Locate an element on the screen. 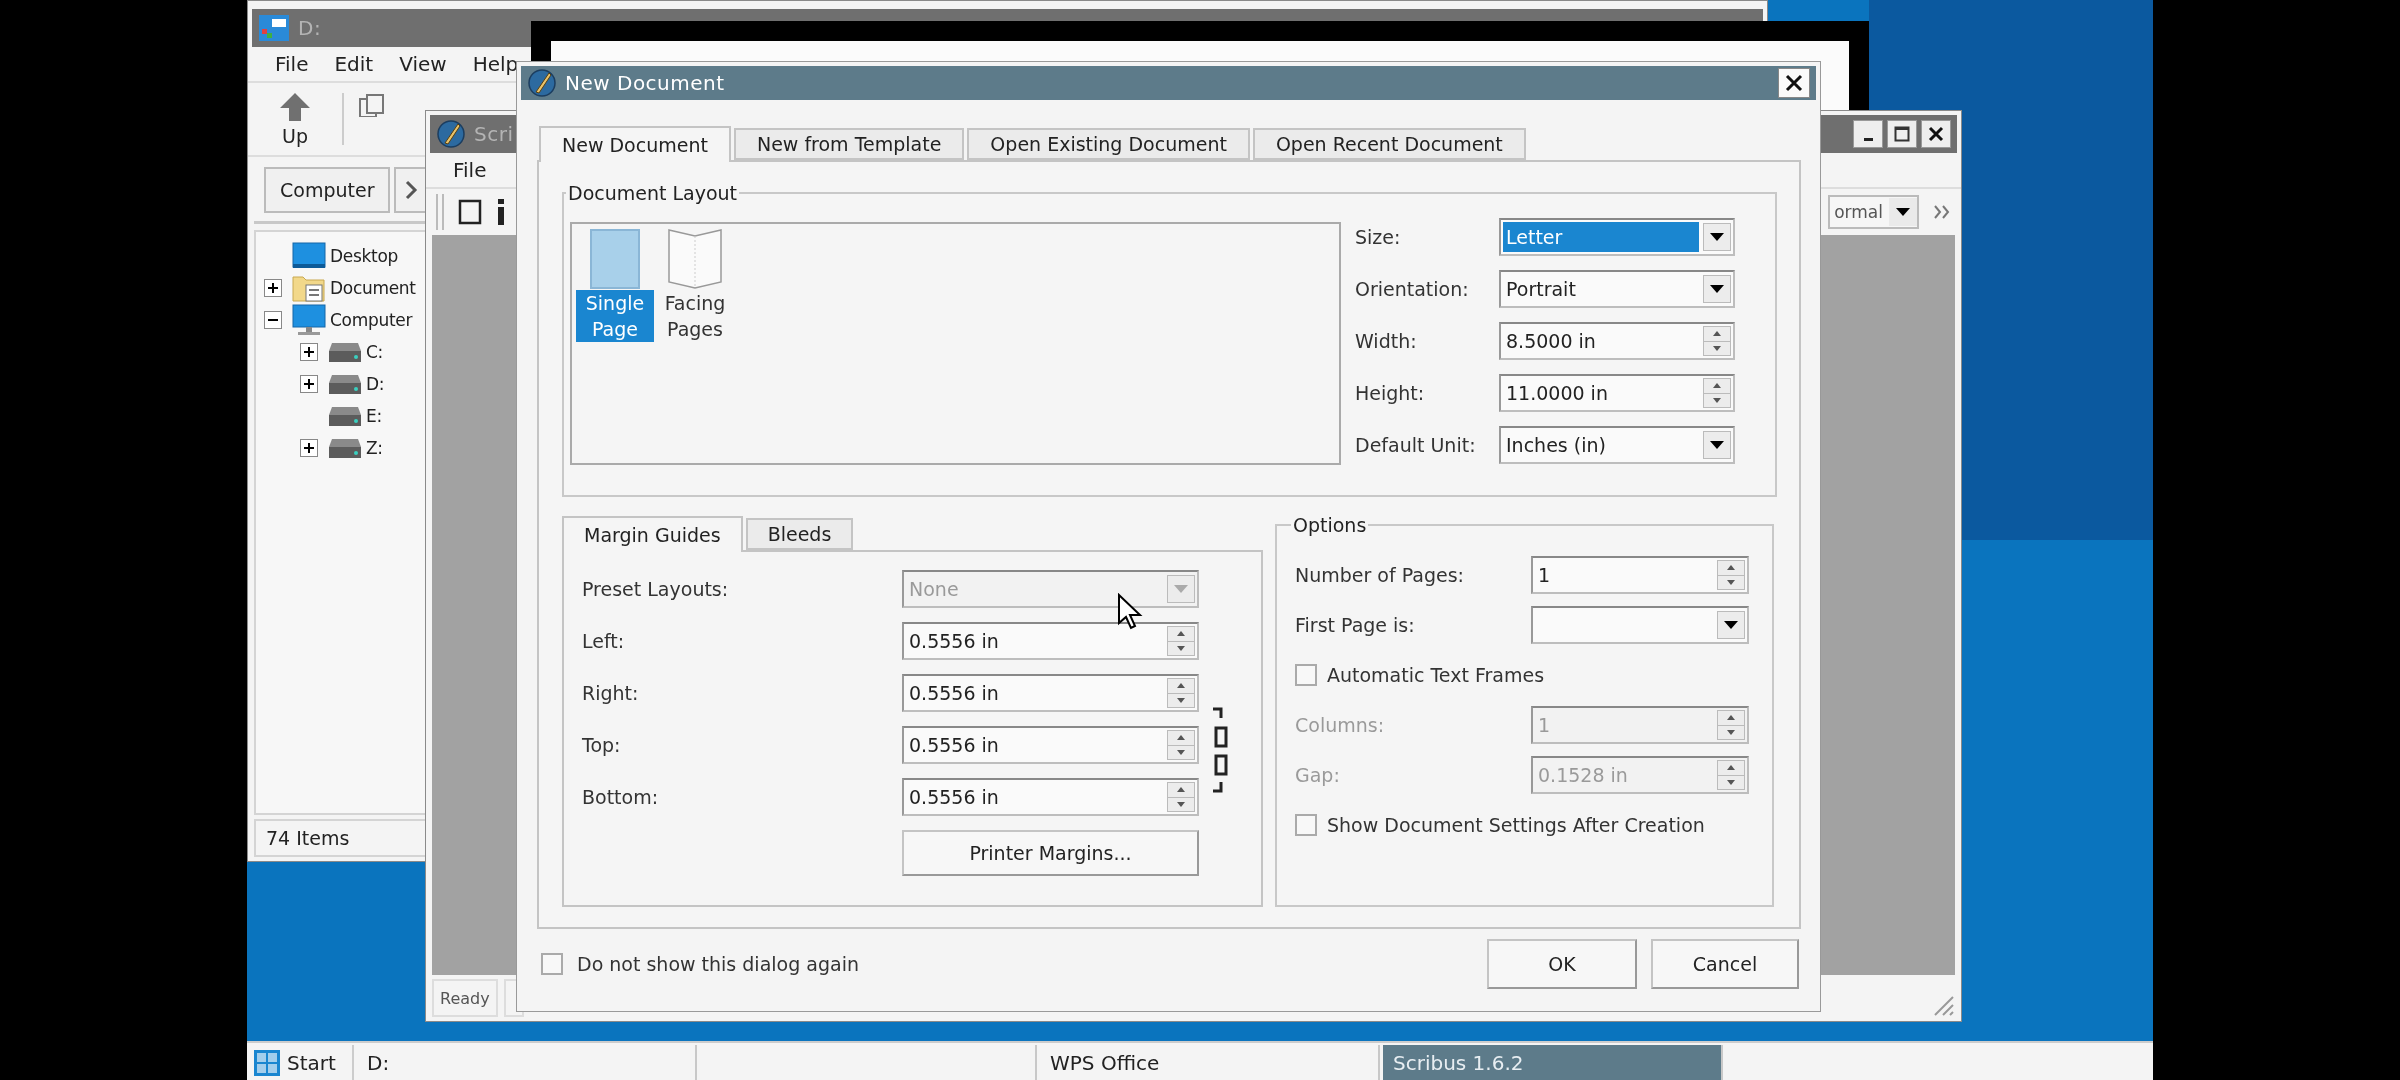 This screenshot has height=1080, width=2400. maximize-button is located at coordinates (1902, 134).